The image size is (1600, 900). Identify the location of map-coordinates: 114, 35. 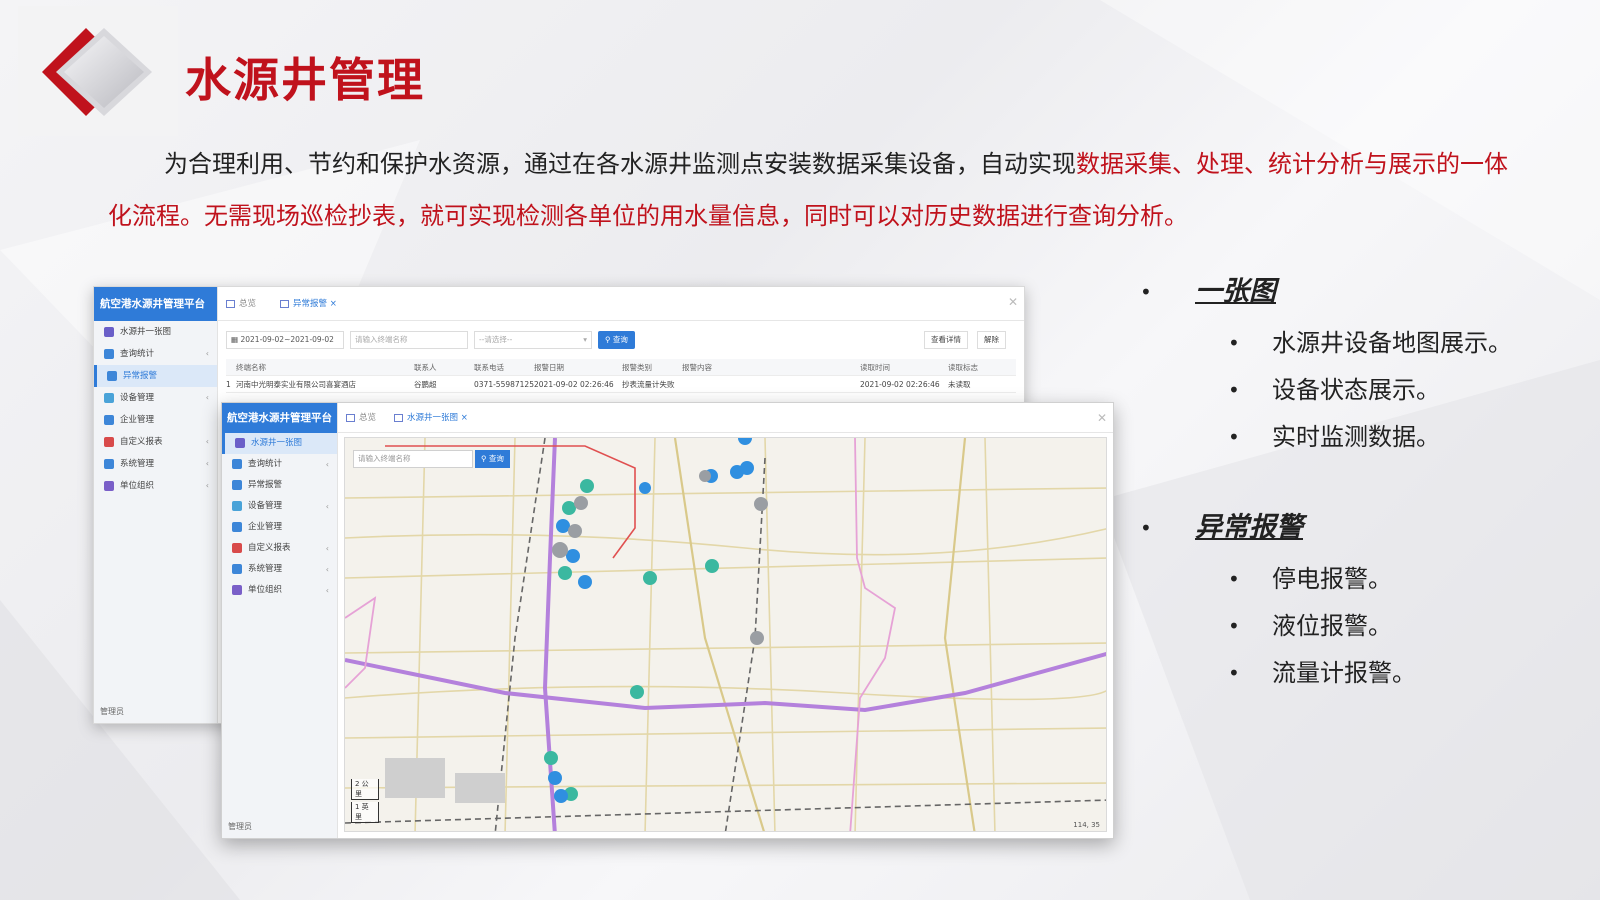
(1086, 825).